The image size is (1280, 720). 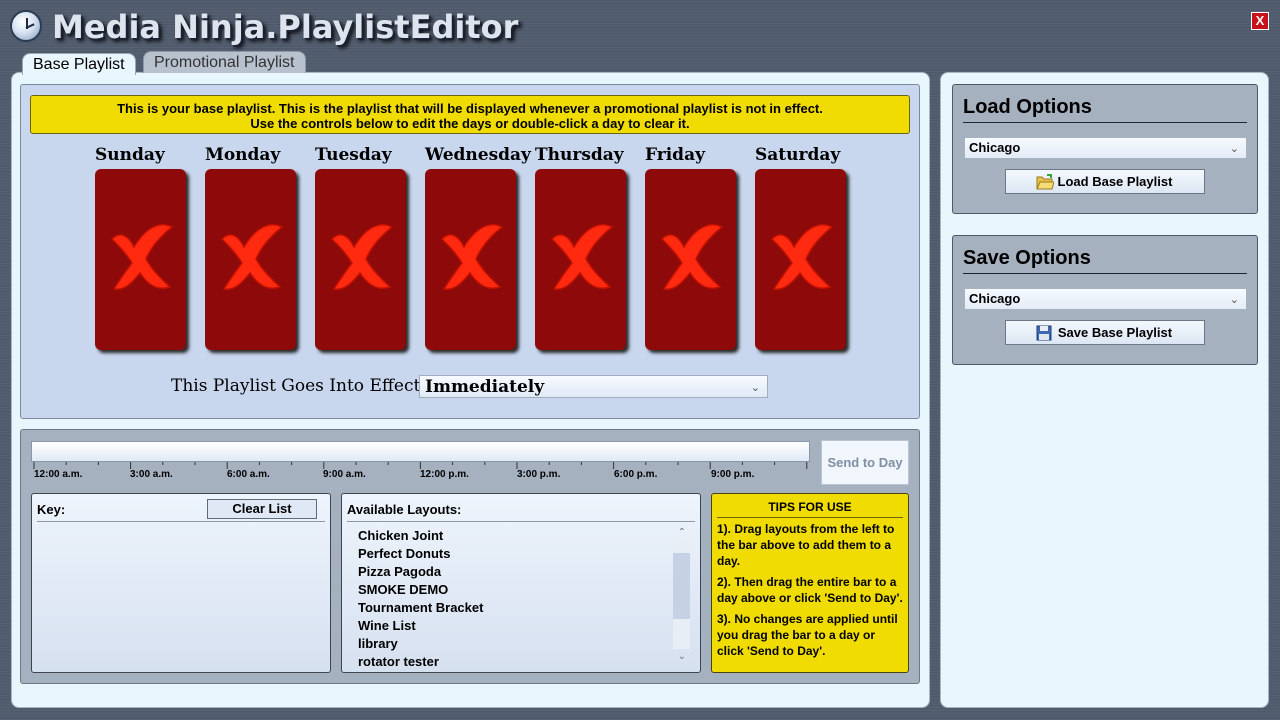 I want to click on timeline-label: 3:00 p.m., so click(x=539, y=474).